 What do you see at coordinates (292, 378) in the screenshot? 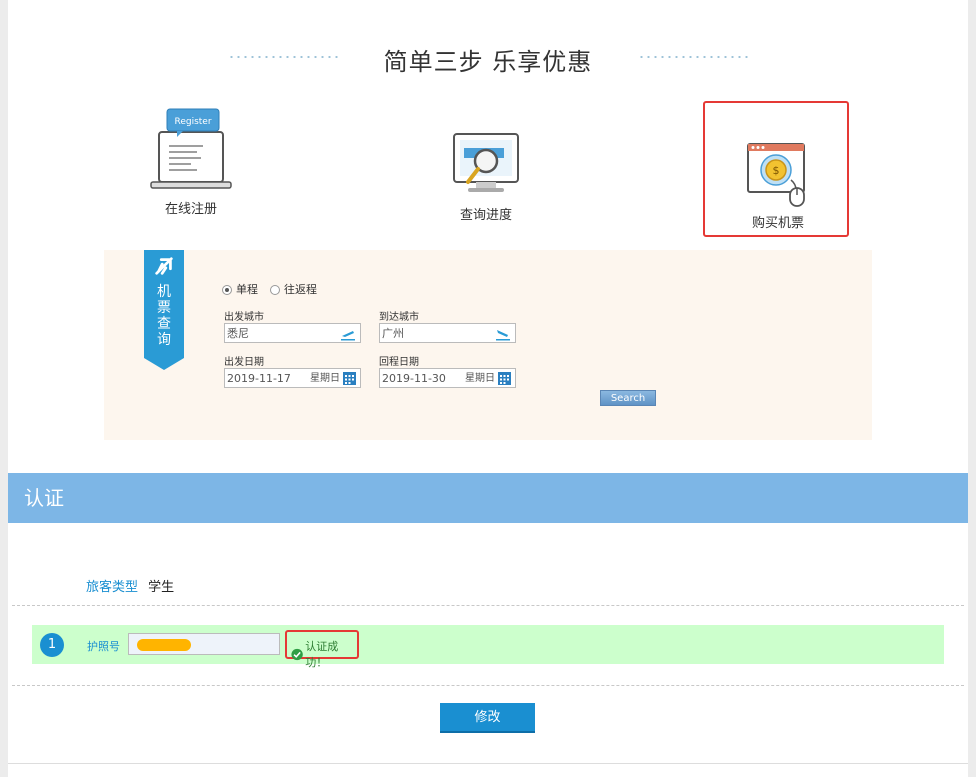
I see `depart-date-field: 2019-11-17 星期日` at bounding box center [292, 378].